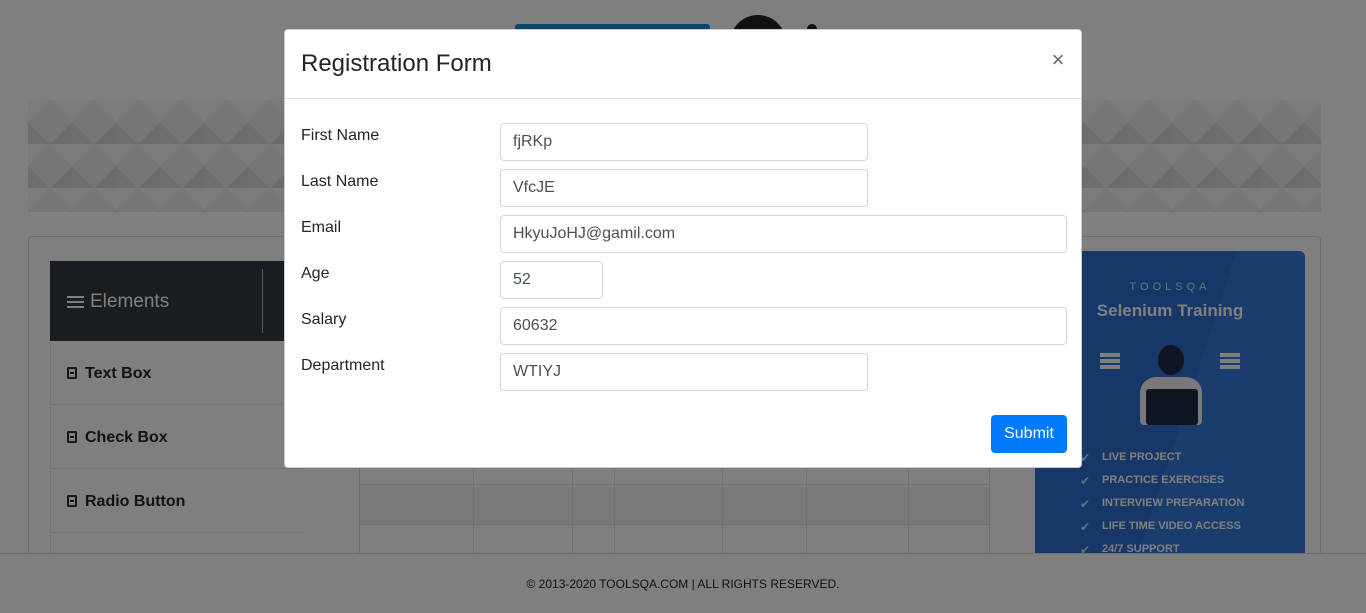 Image resolution: width=1366 pixels, height=613 pixels. What do you see at coordinates (684, 188) in the screenshot?
I see `last-name-input` at bounding box center [684, 188].